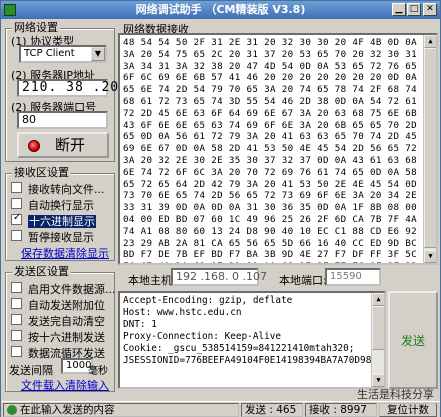 This screenshot has height=417, width=441. What do you see at coordinates (16, 335) in the screenshot?
I see `hex-send-checkbox` at bounding box center [16, 335].